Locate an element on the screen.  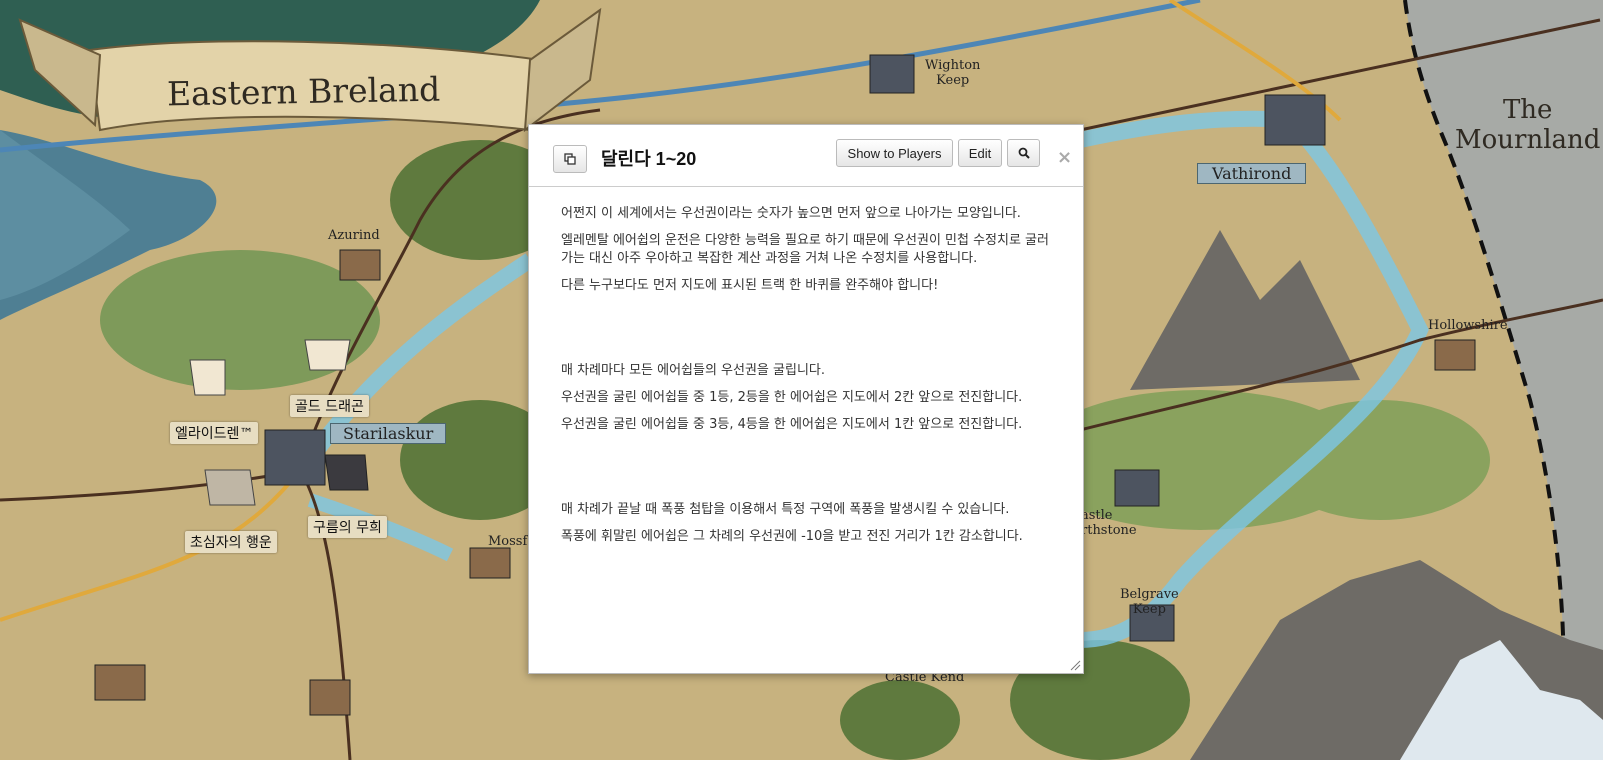
show-to-players-button: Show to Players is located at coordinates (894, 153).